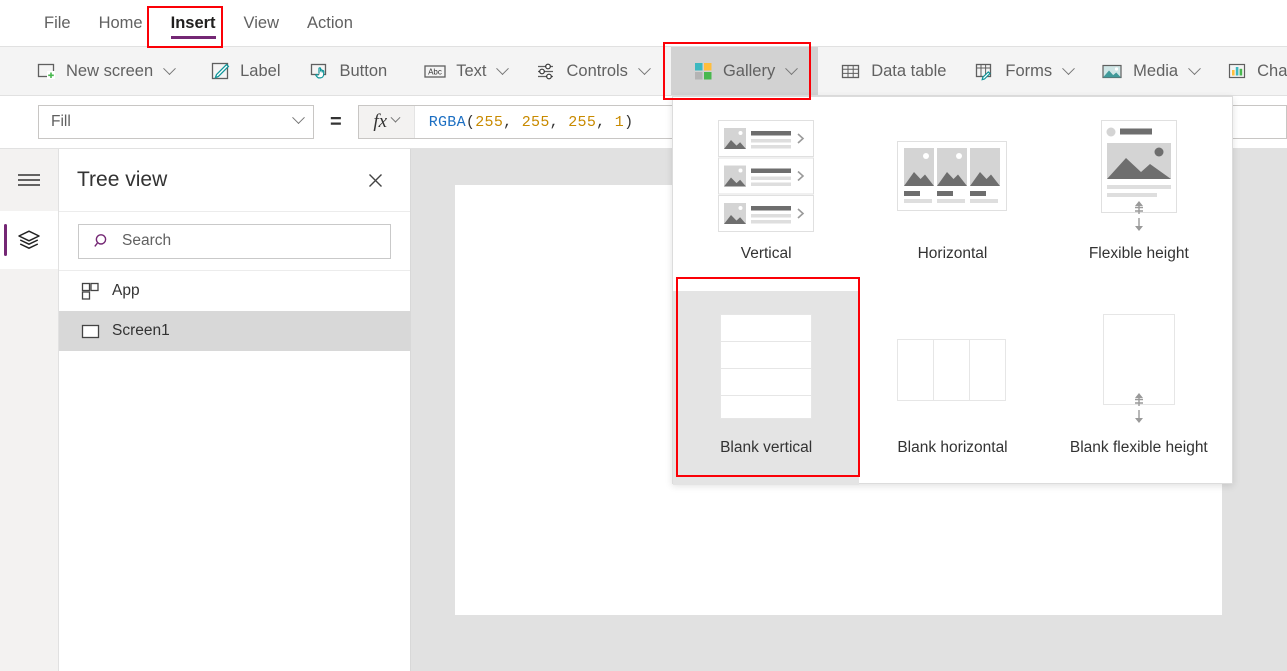 The height and width of the screenshot is (671, 1287). Describe the element at coordinates (744, 71) in the screenshot. I see `toolbar-button-gallery: Gallery` at that location.